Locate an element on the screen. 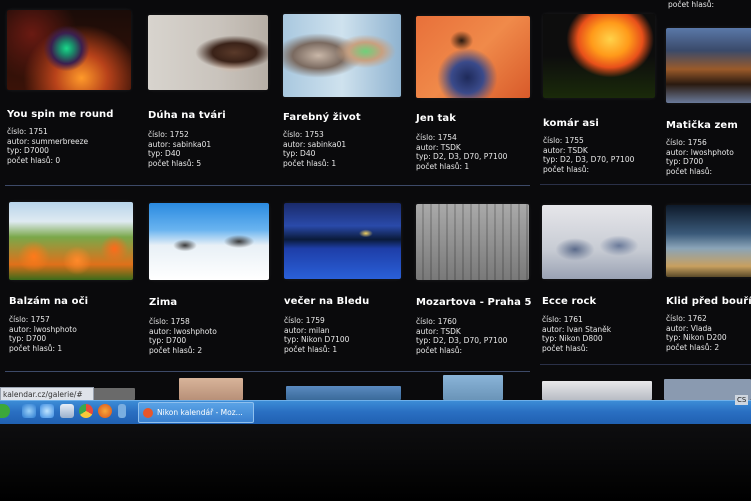  quicklaunch-more-icon is located at coordinates (122, 411).